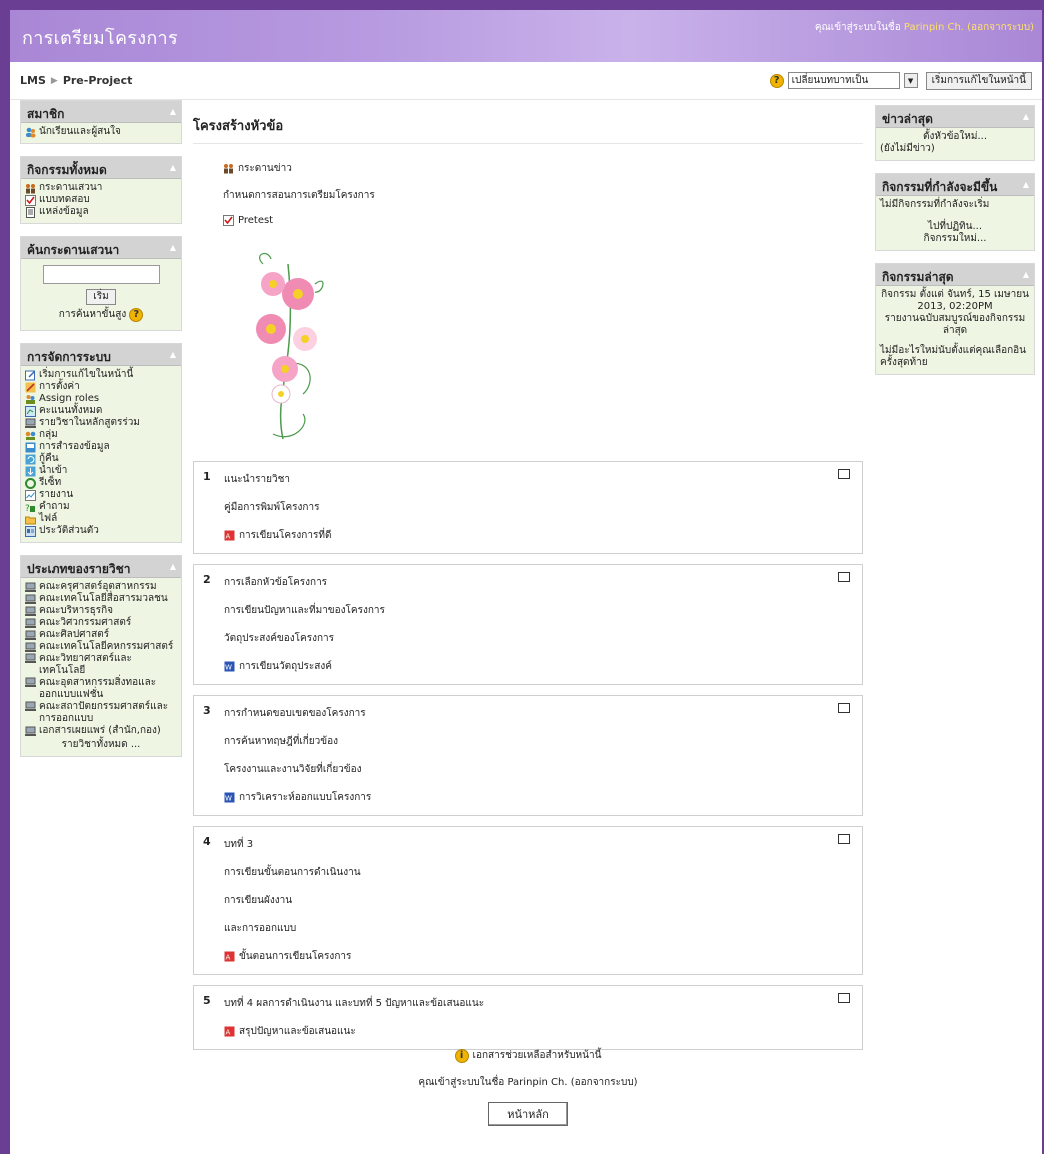 The width and height of the screenshot is (1044, 1154). What do you see at coordinates (100, 37) in the screenshot?
I see `site-title: การเตรียมโครงการ` at bounding box center [100, 37].